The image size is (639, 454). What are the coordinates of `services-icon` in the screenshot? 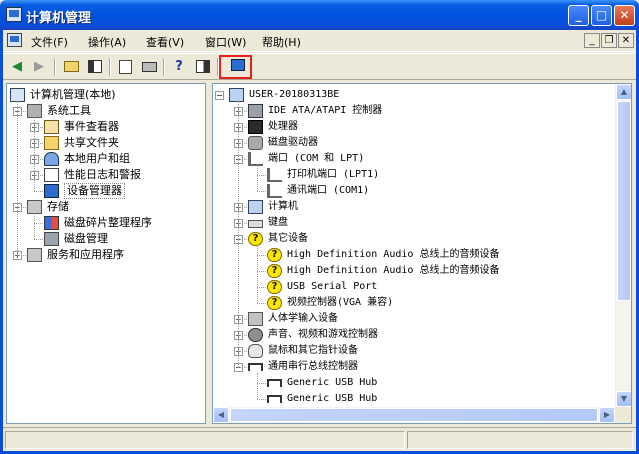 It's located at (34, 255).